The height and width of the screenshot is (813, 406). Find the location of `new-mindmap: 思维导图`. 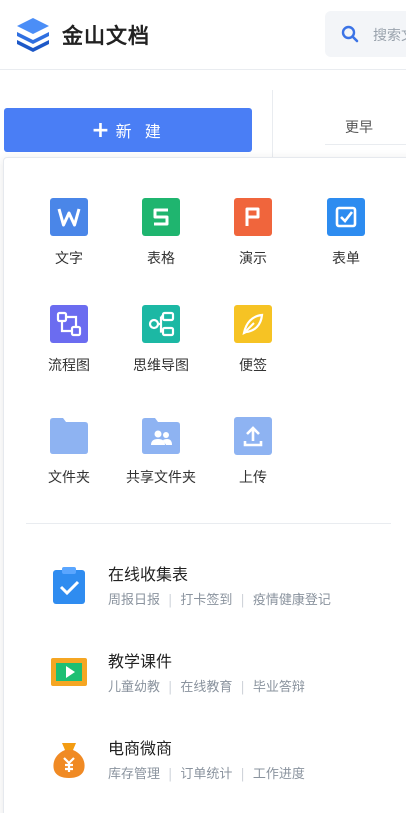

new-mindmap: 思维导图 is located at coordinates (161, 340).